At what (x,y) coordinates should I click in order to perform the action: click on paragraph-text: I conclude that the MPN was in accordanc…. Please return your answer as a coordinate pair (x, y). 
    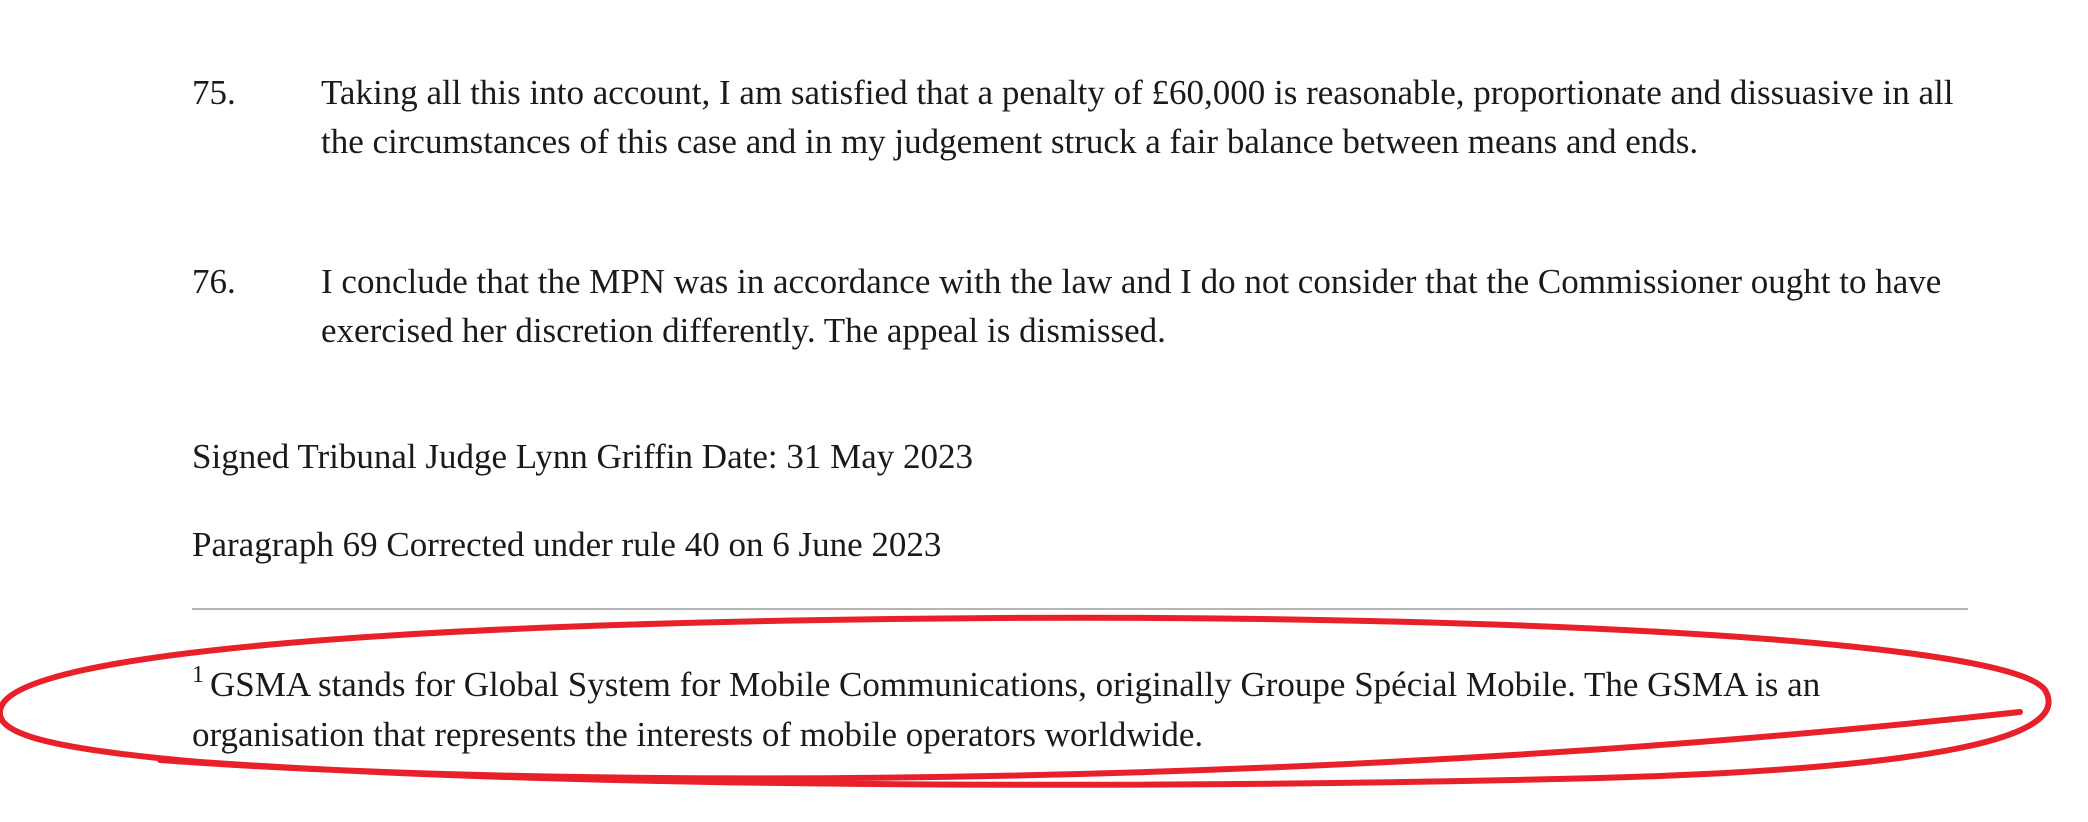
    Looking at the image, I should click on (1131, 306).